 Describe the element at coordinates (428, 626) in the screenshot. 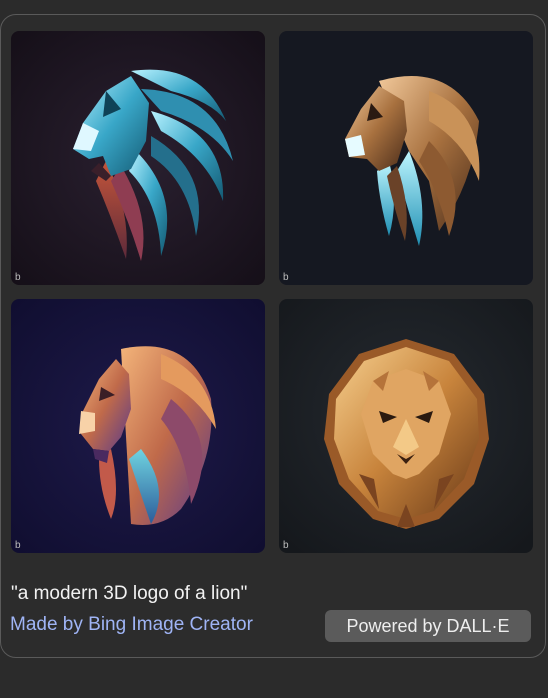

I see `powered-by-dalle-button: Powered by DALL·E` at that location.